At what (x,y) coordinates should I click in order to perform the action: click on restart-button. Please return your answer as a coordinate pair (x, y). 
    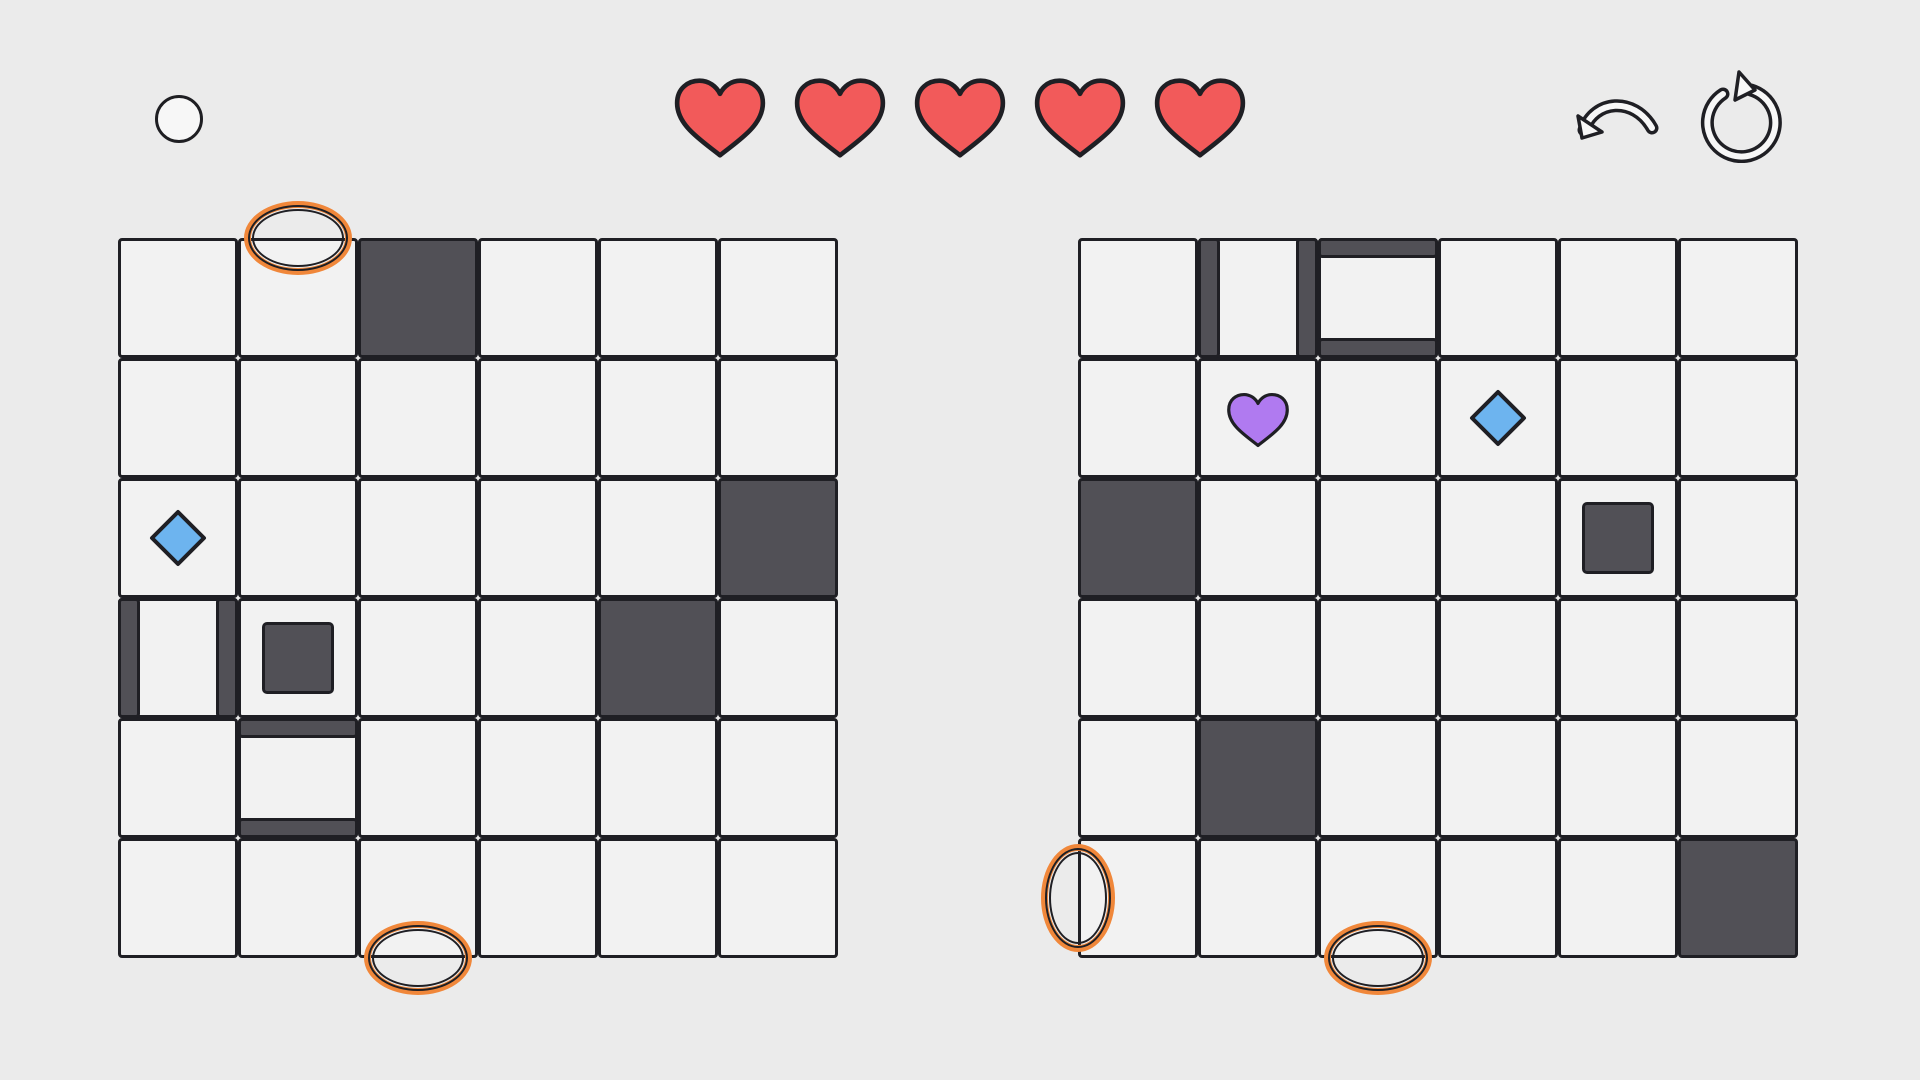
    Looking at the image, I should click on (1739, 116).